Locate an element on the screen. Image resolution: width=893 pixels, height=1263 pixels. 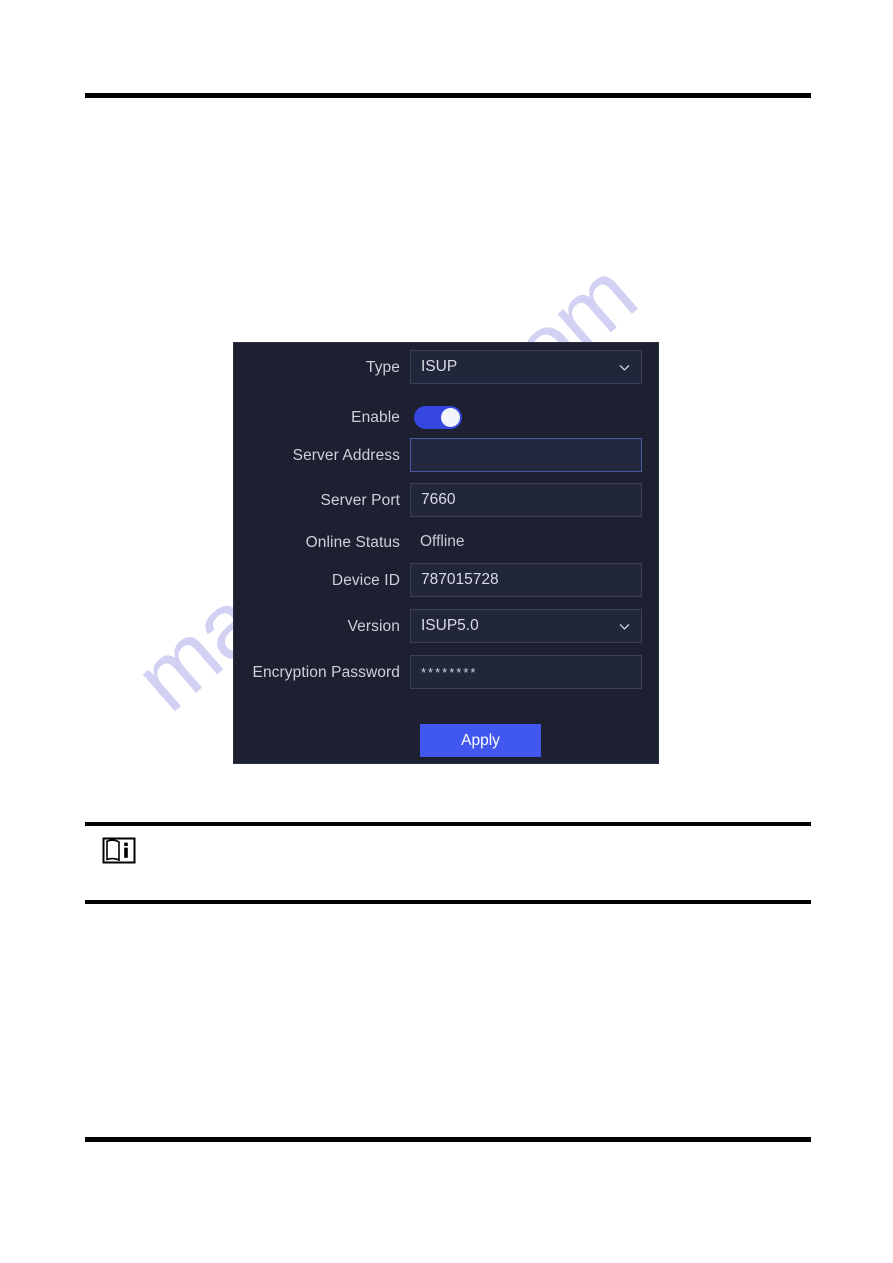
enable-toggle-knob is located at coordinates (450, 417).